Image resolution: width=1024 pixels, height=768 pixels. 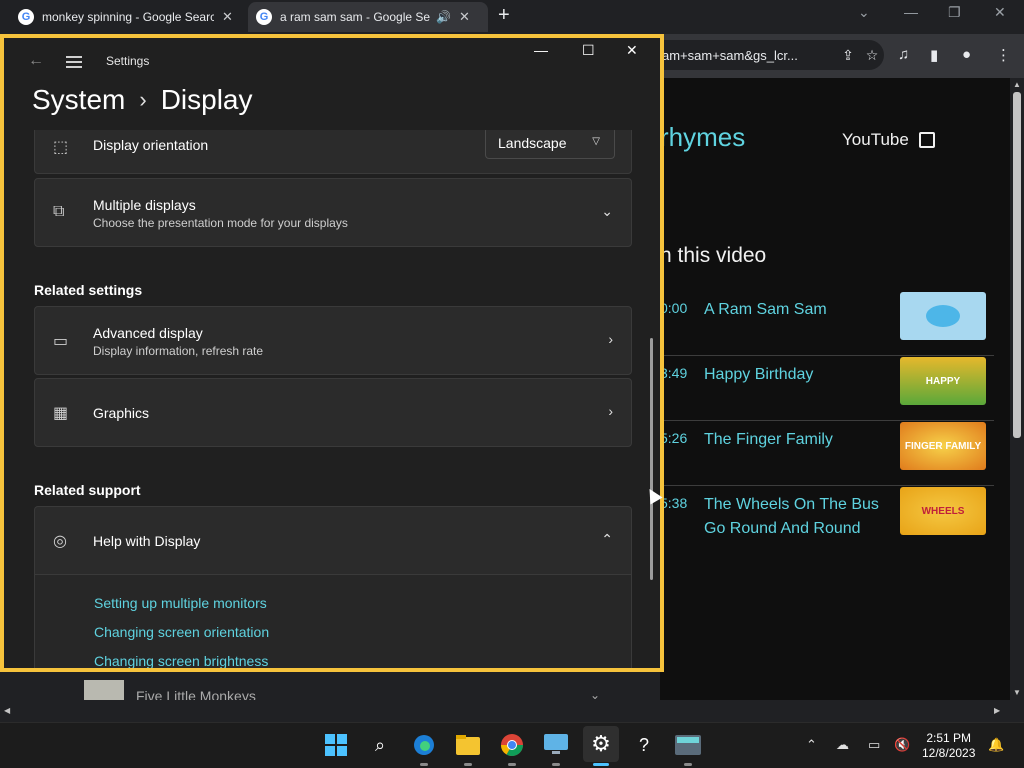 I want to click on chrome-icon, so click(x=512, y=745).